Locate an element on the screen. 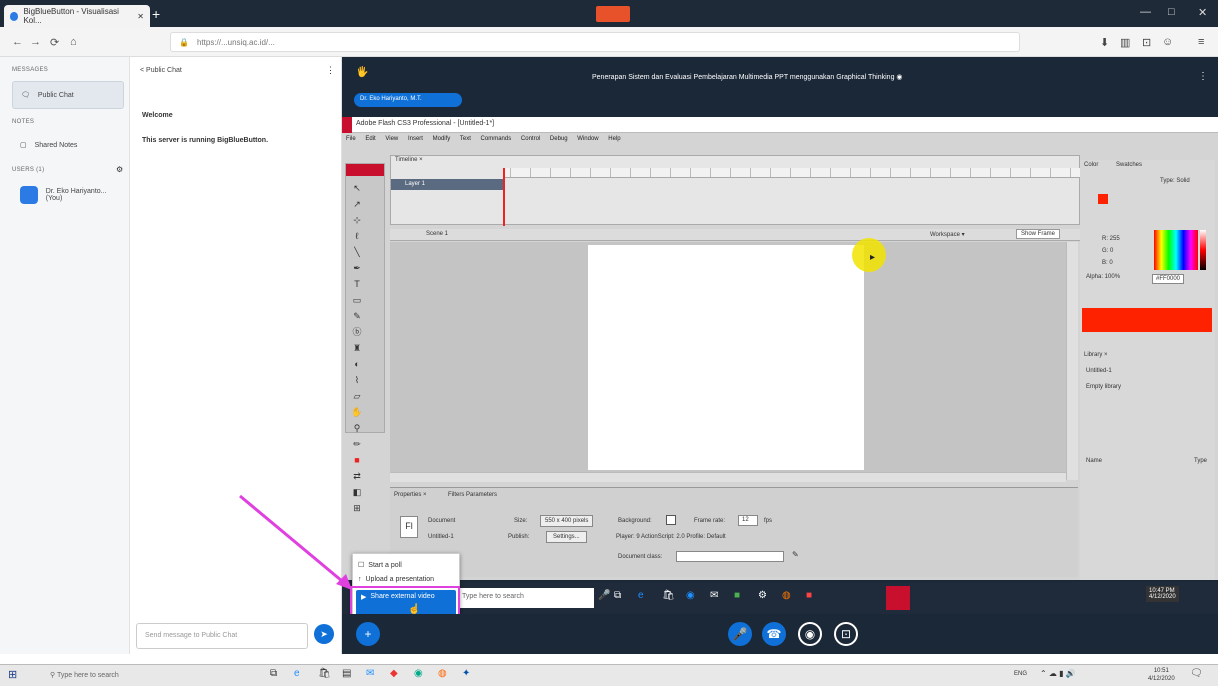 The image size is (1218, 686). language-indicator: ENG is located at coordinates (1020, 674).